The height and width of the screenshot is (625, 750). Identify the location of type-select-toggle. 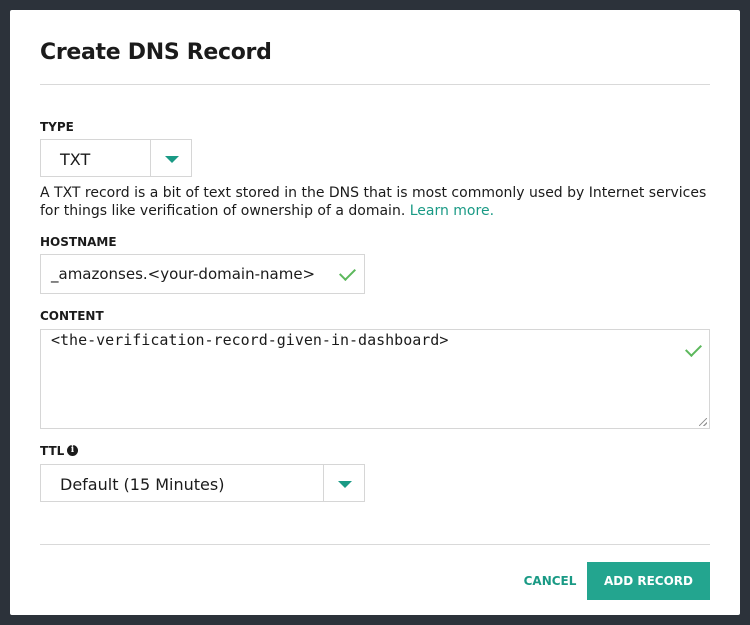
(170, 158).